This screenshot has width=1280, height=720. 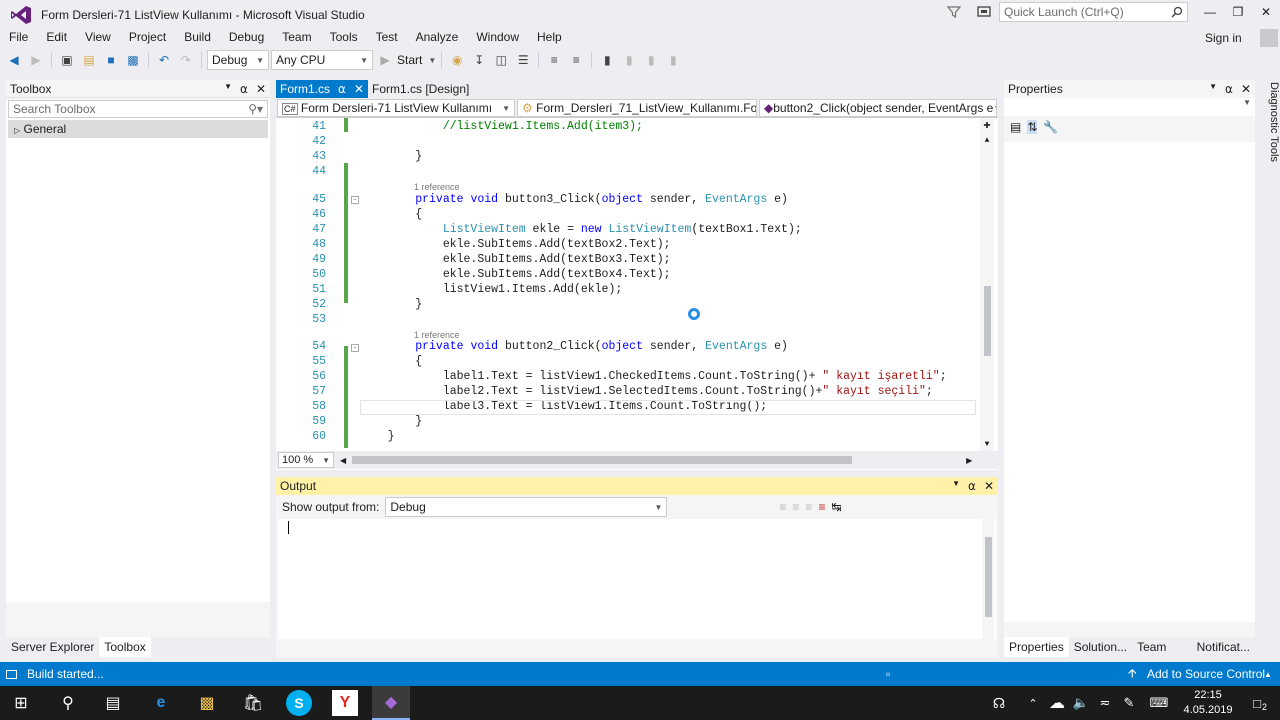 What do you see at coordinates (782, 507) in the screenshot?
I see `find-message-icon: ≡` at bounding box center [782, 507].